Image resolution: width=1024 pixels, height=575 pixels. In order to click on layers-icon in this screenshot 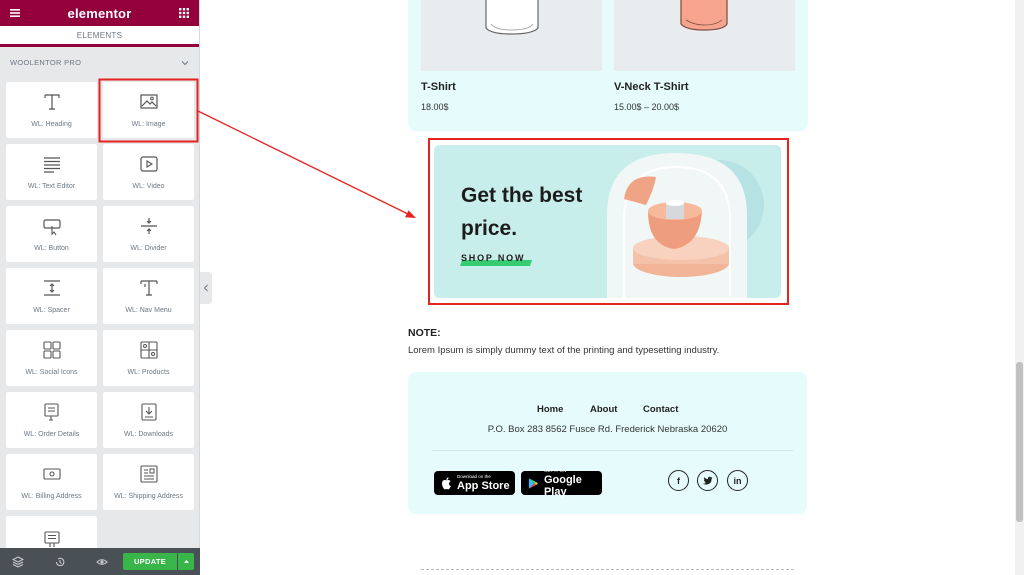, I will do `click(18, 561)`.